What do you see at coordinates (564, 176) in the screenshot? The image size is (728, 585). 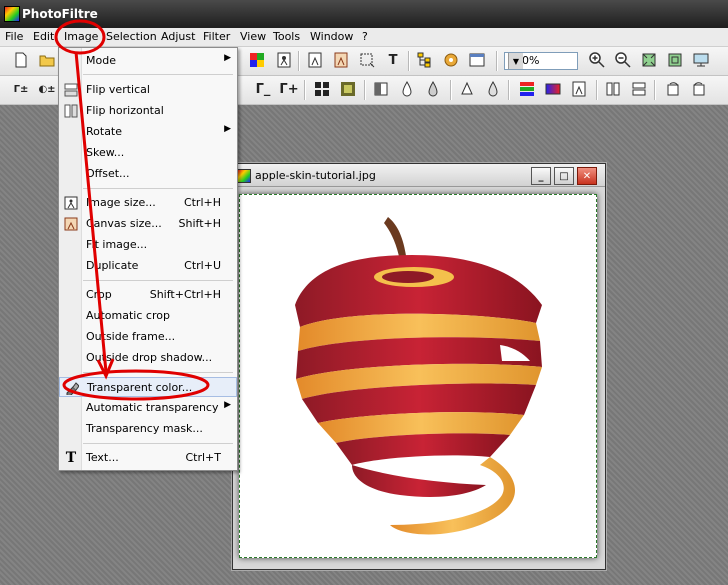 I see `maximize-icon: □` at bounding box center [564, 176].